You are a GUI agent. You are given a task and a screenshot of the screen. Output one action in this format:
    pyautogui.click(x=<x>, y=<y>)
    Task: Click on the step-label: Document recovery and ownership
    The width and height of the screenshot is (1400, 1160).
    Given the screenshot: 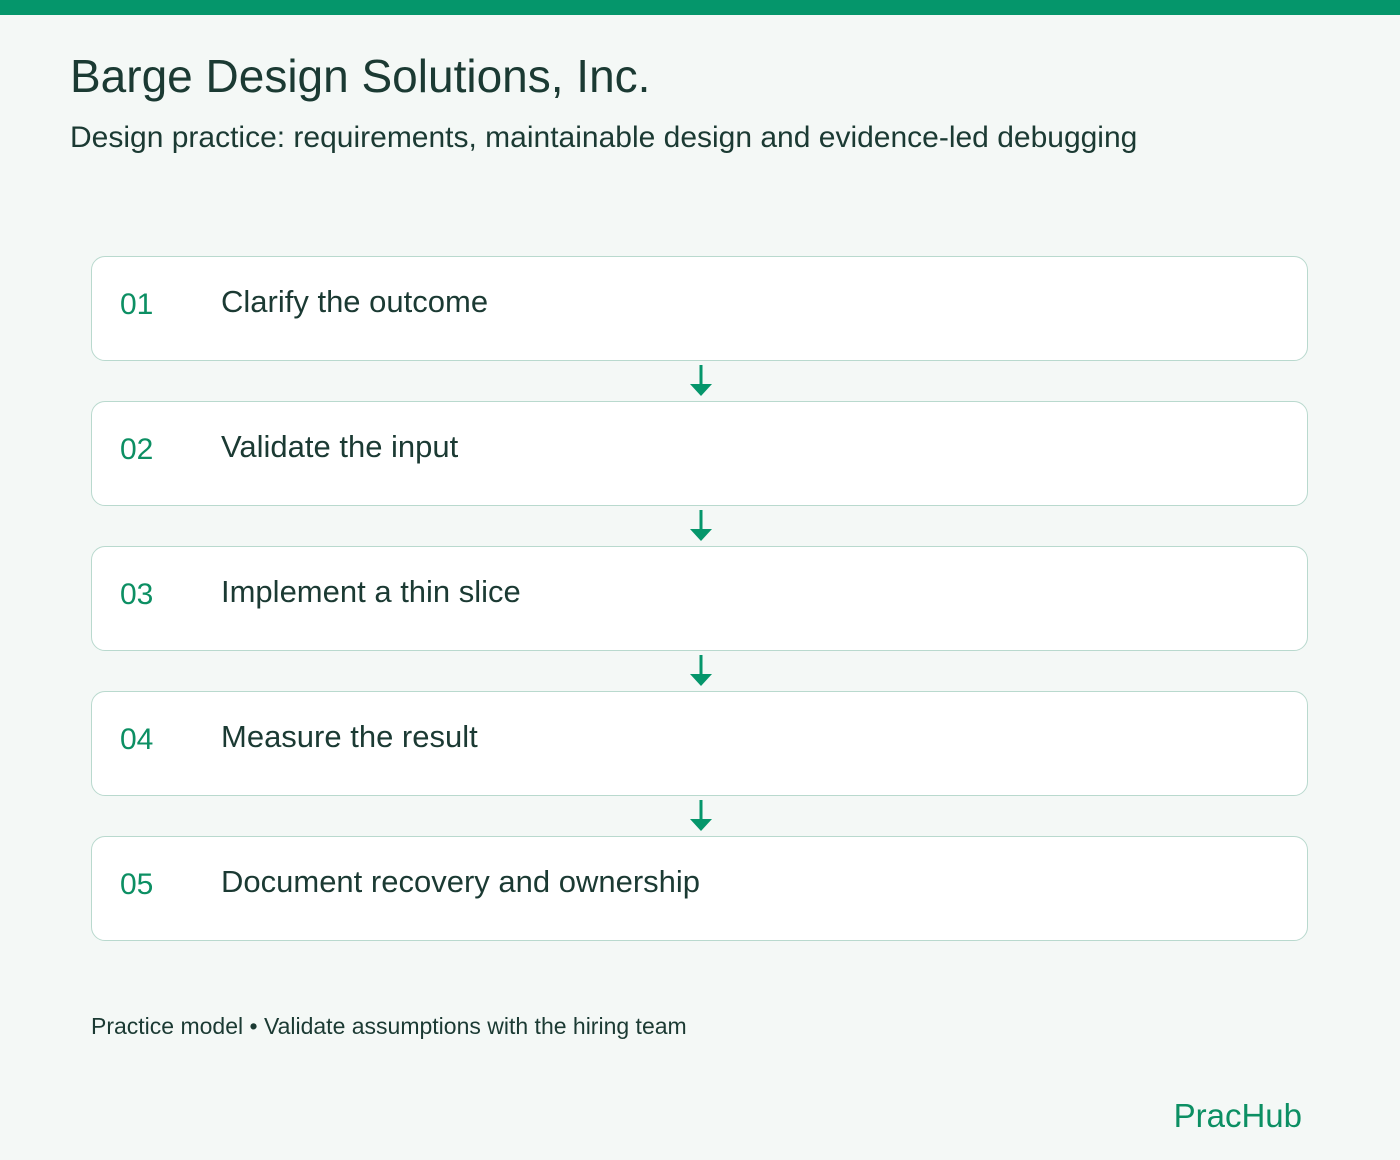 What is the action you would take?
    pyautogui.click(x=461, y=881)
    